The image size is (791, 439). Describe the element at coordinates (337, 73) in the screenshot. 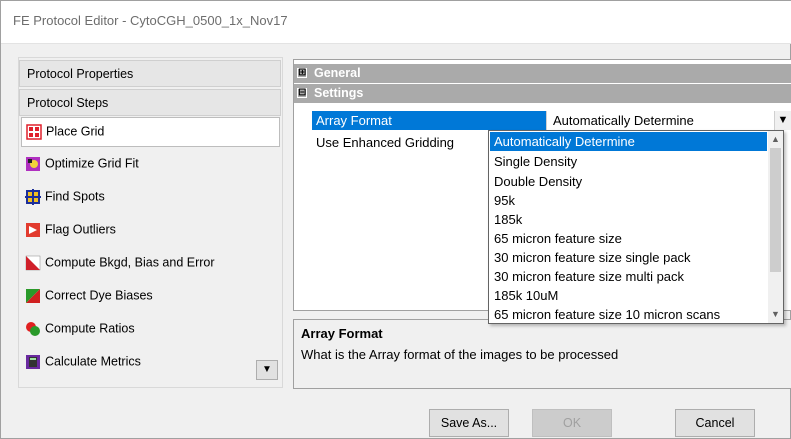

I see `category-label: General` at that location.